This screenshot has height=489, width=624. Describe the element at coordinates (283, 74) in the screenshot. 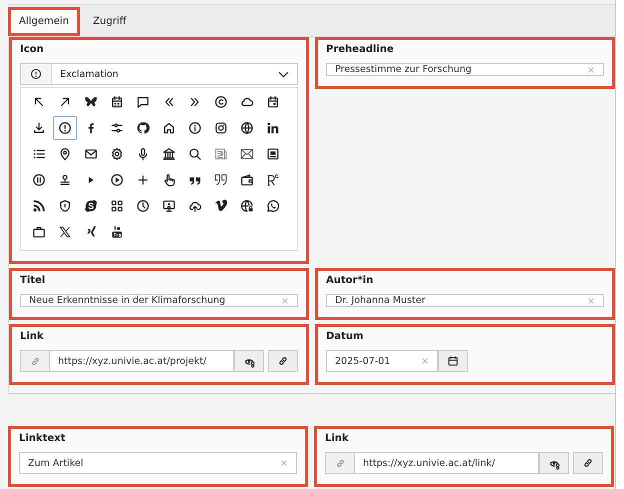

I see `chevron-icon` at that location.